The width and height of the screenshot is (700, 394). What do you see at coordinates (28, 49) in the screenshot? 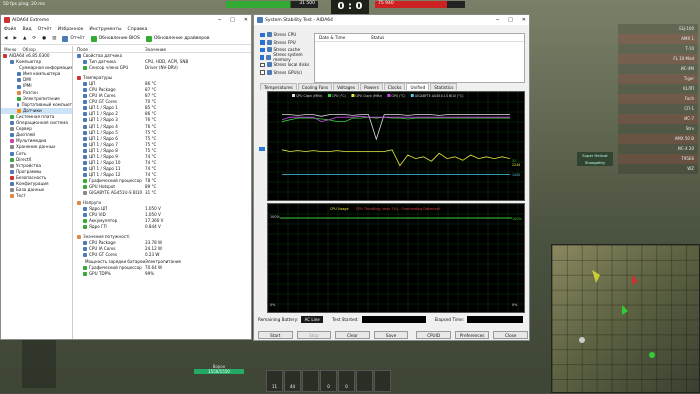
I see `tab-overview: Обзор` at bounding box center [28, 49].